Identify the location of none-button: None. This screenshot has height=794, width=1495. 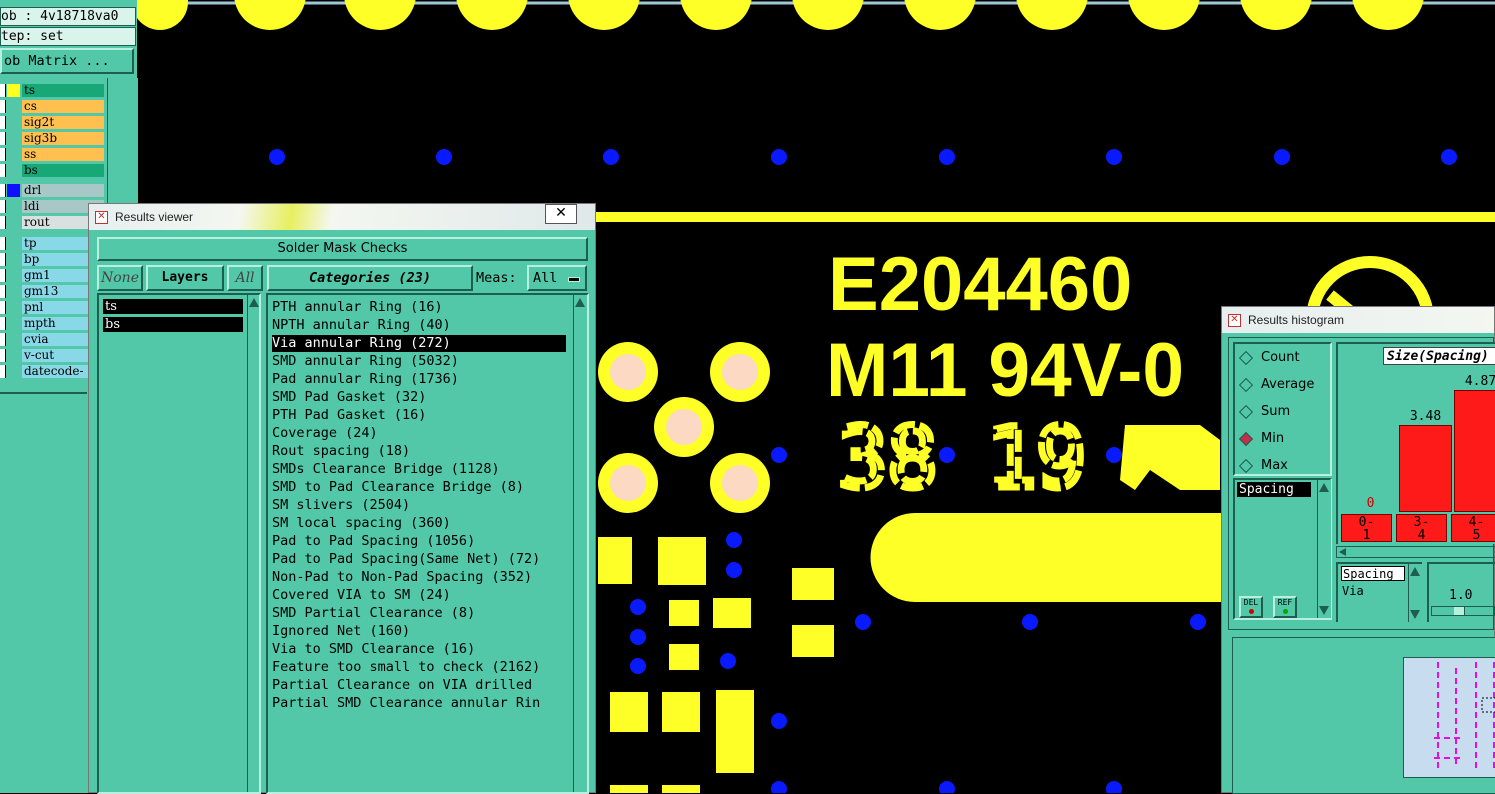
(120, 278).